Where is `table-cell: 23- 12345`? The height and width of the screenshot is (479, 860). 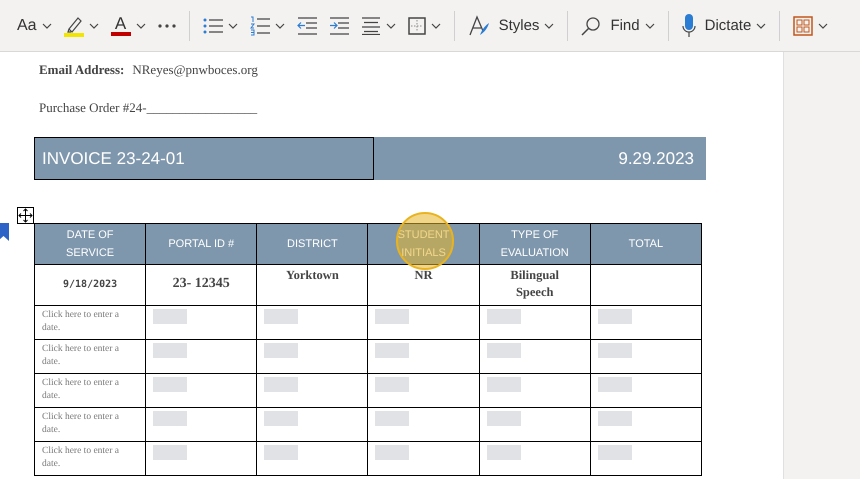 table-cell: 23- 12345 is located at coordinates (201, 285).